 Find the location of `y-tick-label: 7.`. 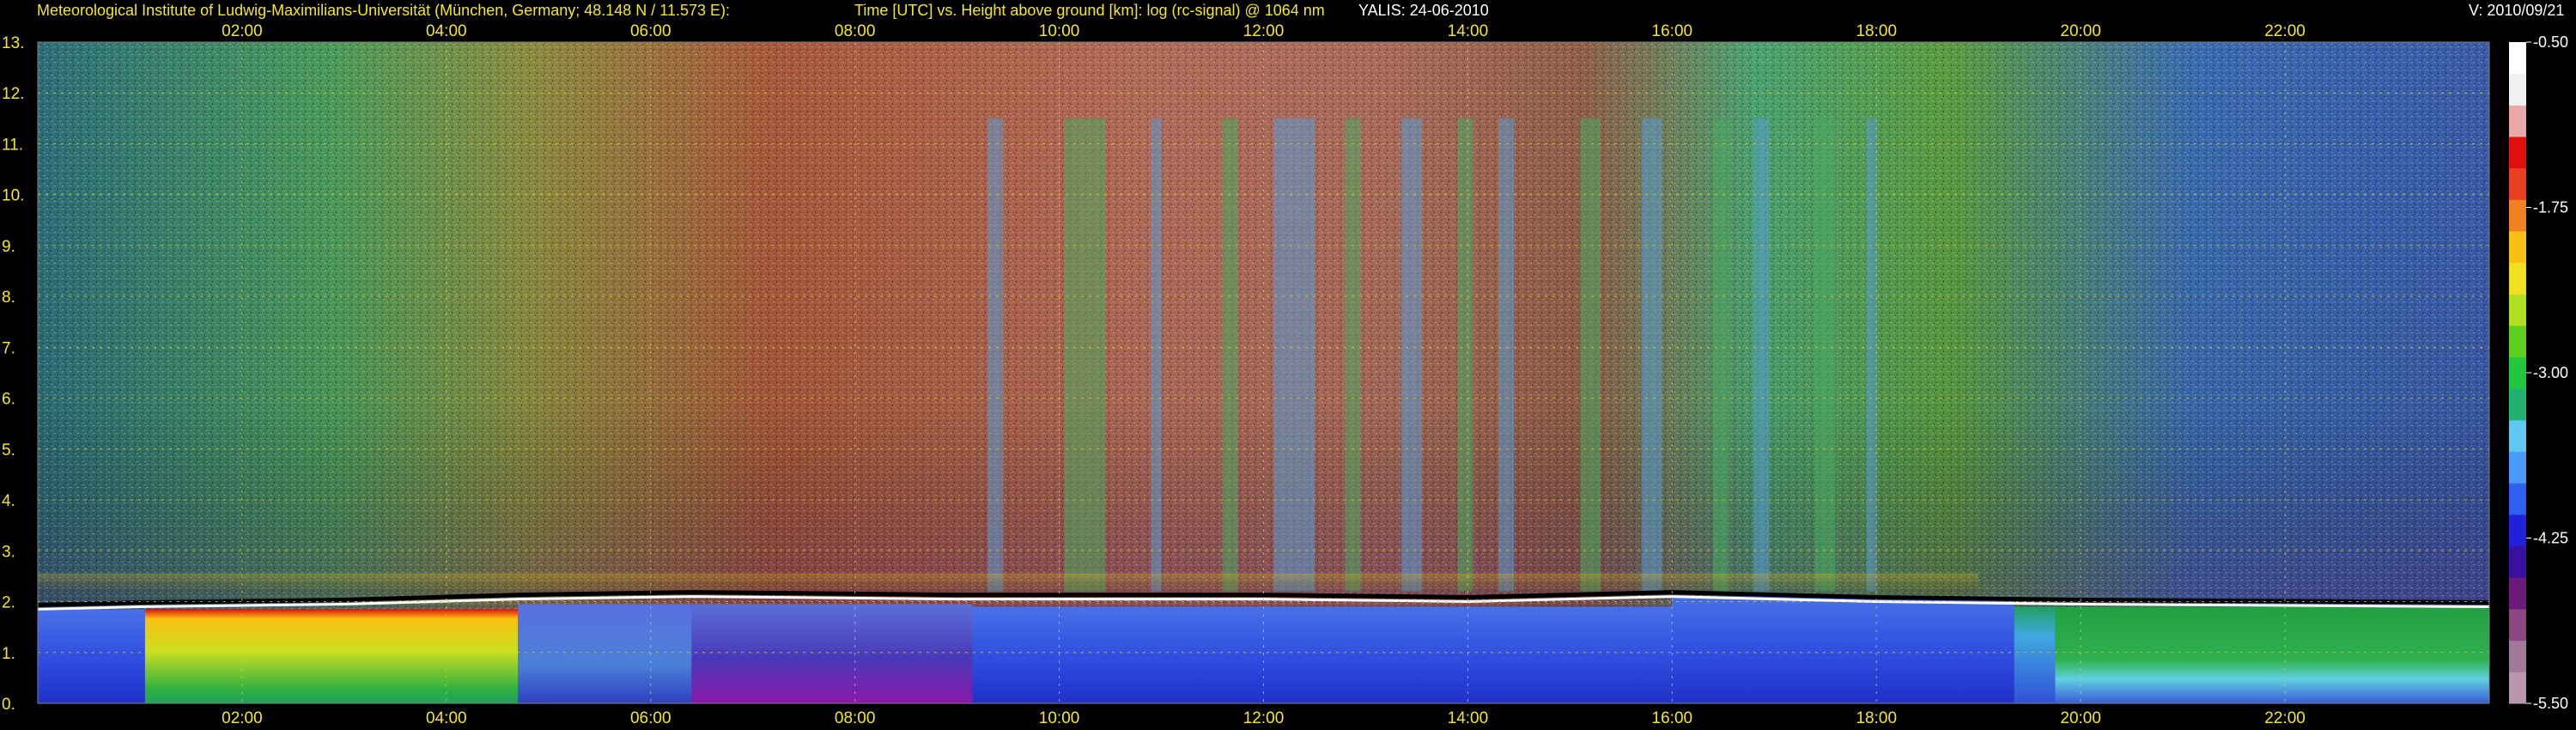

y-tick-label: 7. is located at coordinates (9, 348).